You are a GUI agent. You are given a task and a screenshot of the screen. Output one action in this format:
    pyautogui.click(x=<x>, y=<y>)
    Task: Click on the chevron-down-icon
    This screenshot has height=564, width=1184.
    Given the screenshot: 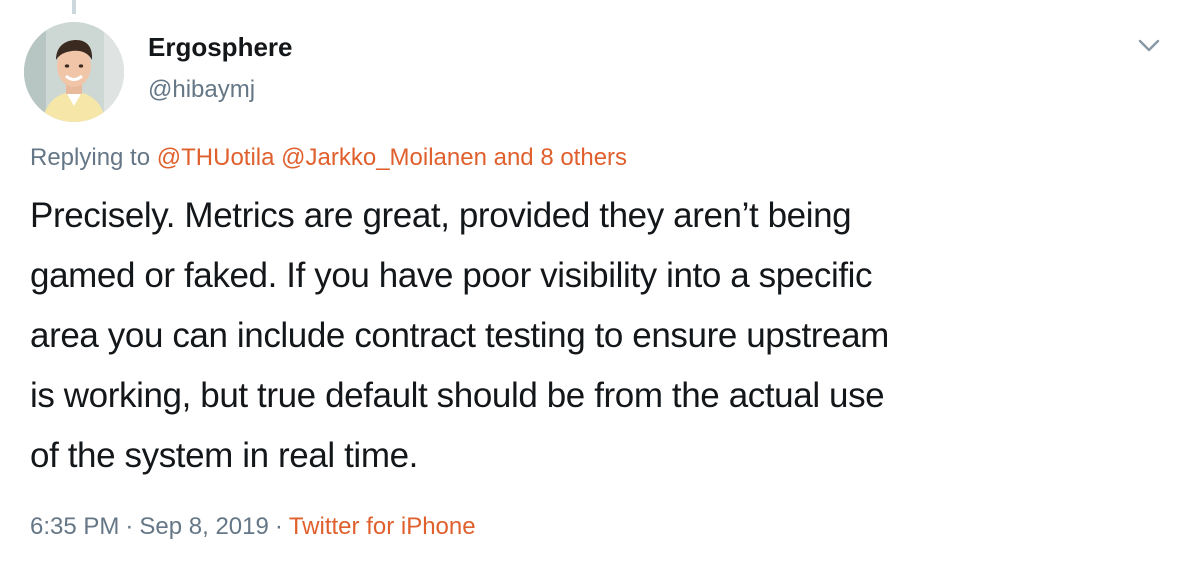 What is the action you would take?
    pyautogui.click(x=1149, y=46)
    